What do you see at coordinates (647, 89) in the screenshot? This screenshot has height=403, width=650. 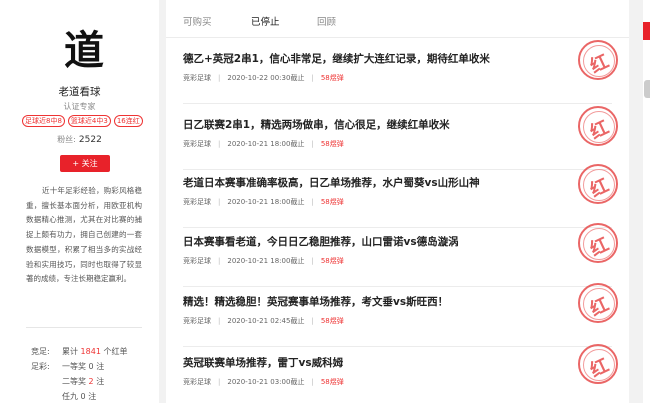 I see `floating-gray-tab` at bounding box center [647, 89].